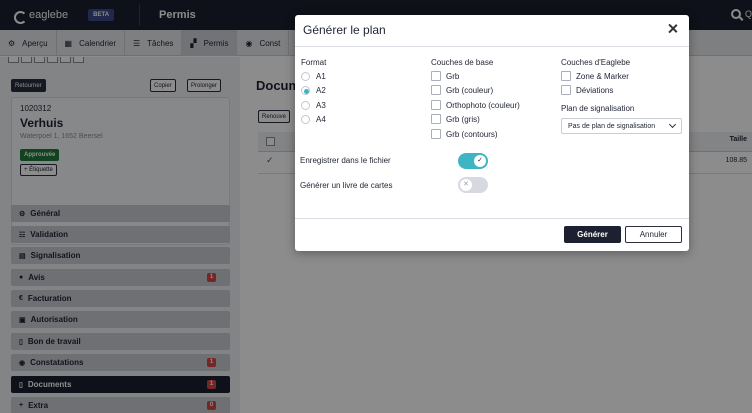  What do you see at coordinates (595, 90) in the screenshot?
I see `layer-label: Déviations` at bounding box center [595, 90].